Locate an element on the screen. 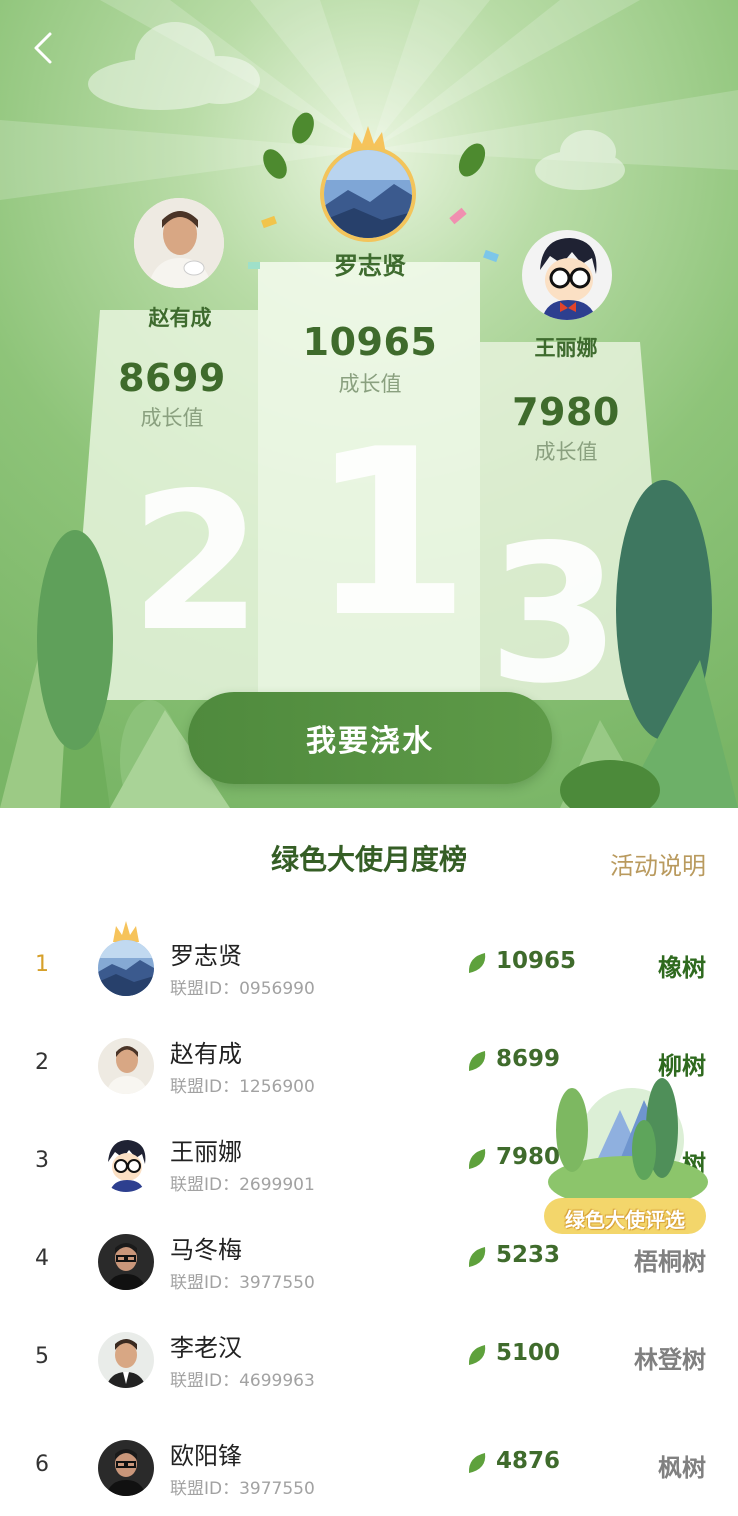 Image resolution: width=738 pixels, height=1516 pixels. row-value: 4876 is located at coordinates (528, 1461).